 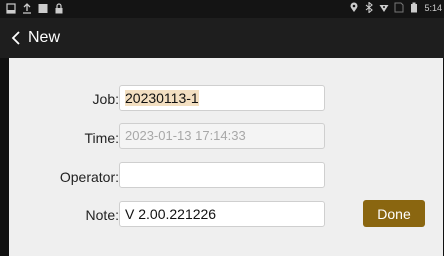 What do you see at coordinates (43, 8) in the screenshot?
I see `image-icon` at bounding box center [43, 8].